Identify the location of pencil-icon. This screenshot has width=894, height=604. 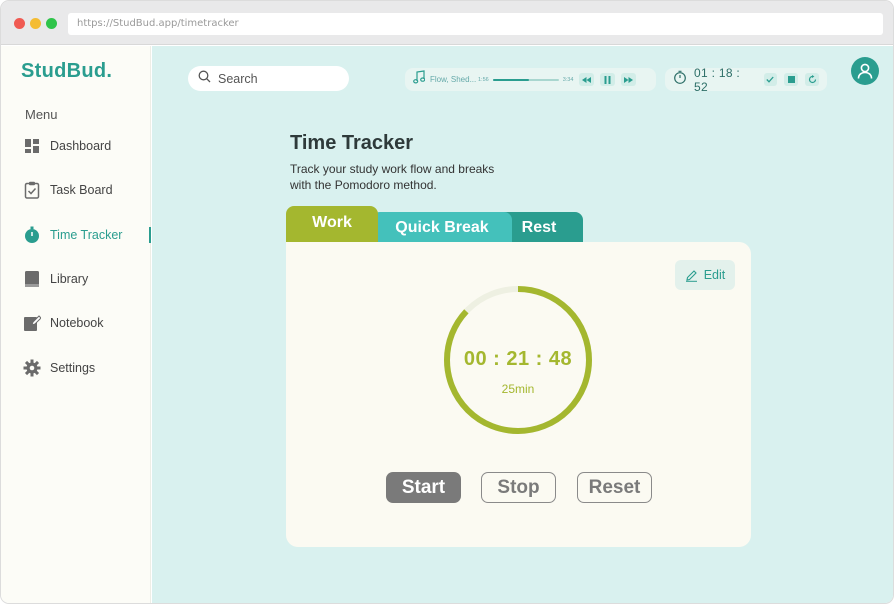
(691, 275).